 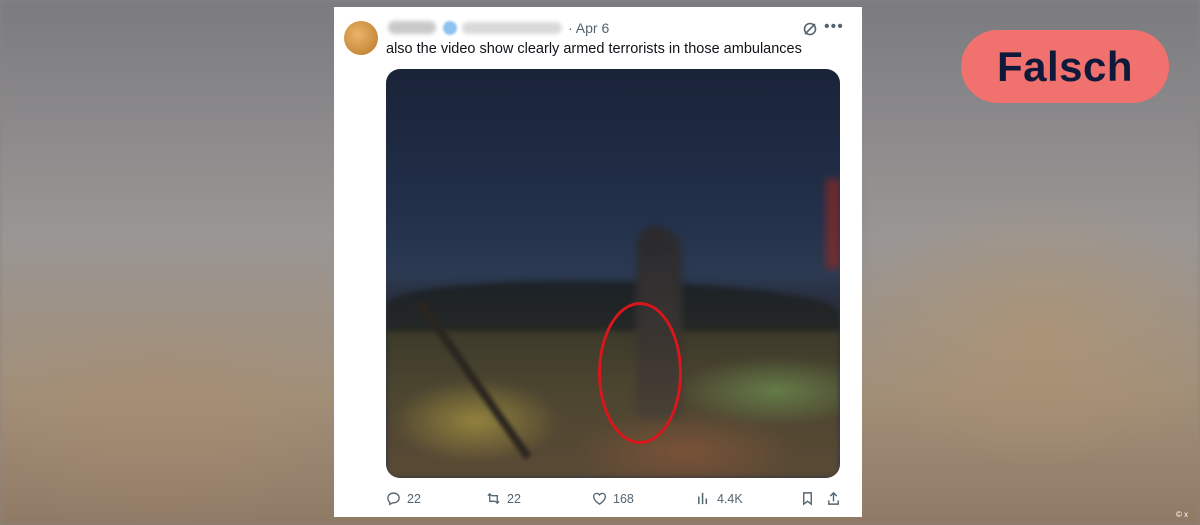 What do you see at coordinates (654, 242) in the screenshot?
I see `video-person-head` at bounding box center [654, 242].